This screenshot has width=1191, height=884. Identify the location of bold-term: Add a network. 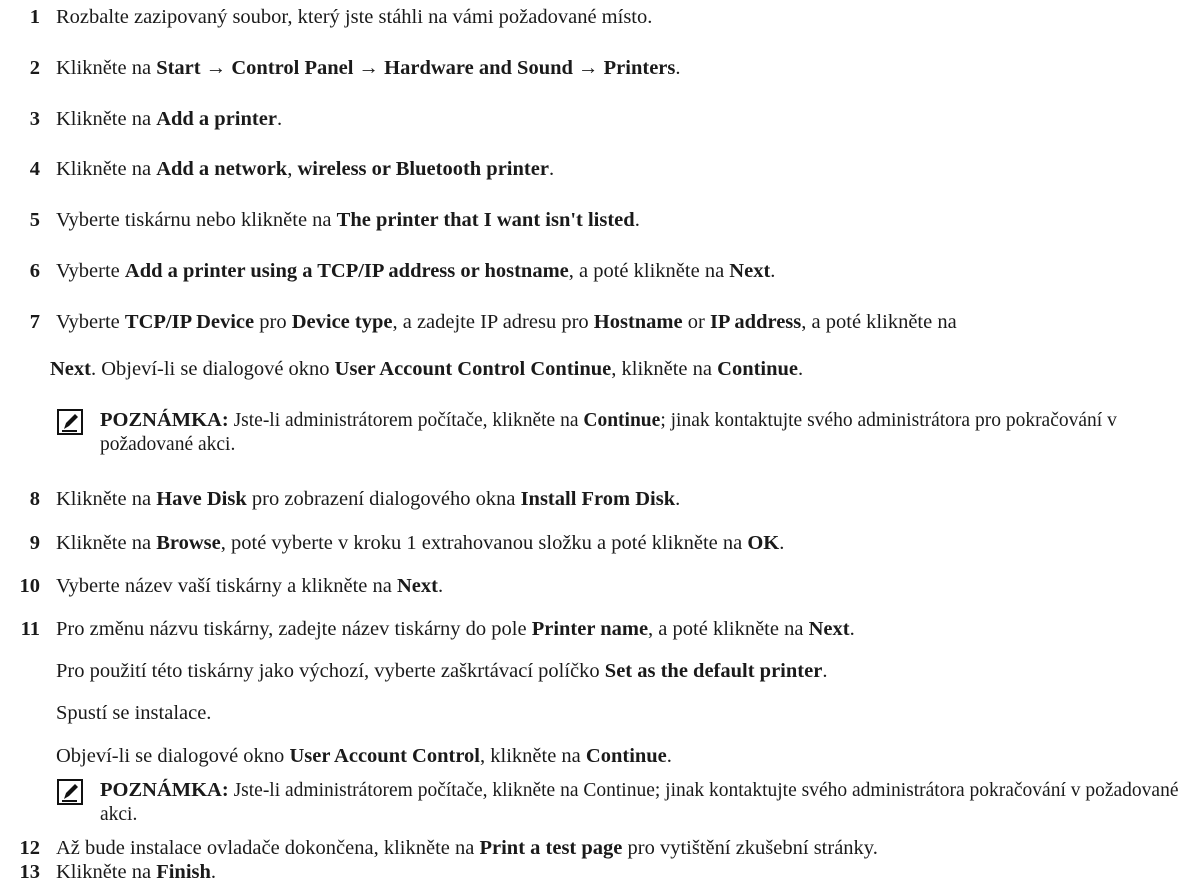
(222, 169).